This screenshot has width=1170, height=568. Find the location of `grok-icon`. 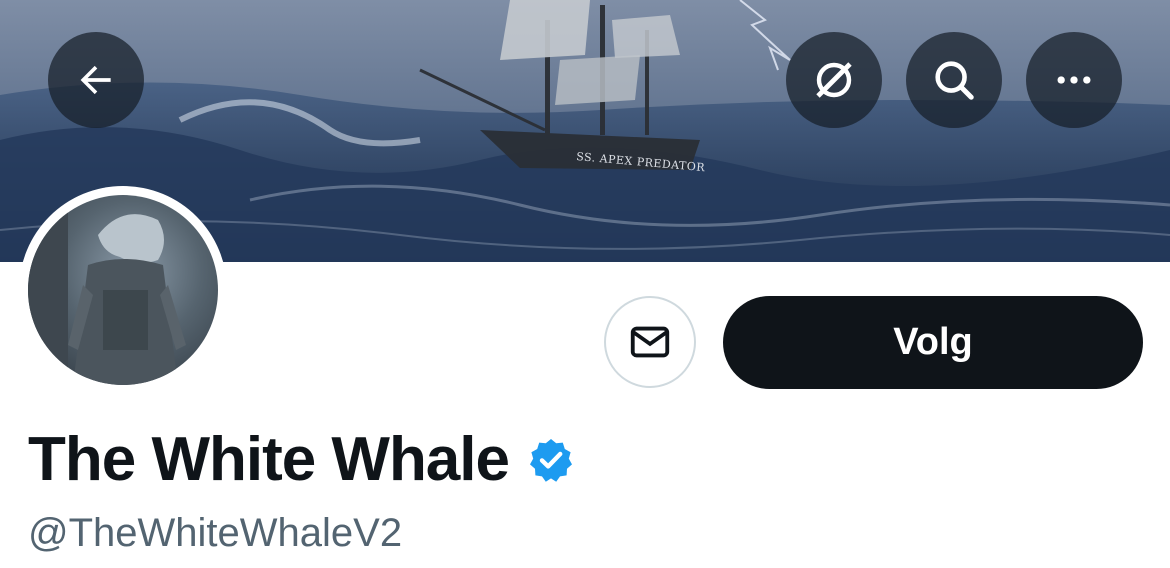

grok-icon is located at coordinates (834, 80).